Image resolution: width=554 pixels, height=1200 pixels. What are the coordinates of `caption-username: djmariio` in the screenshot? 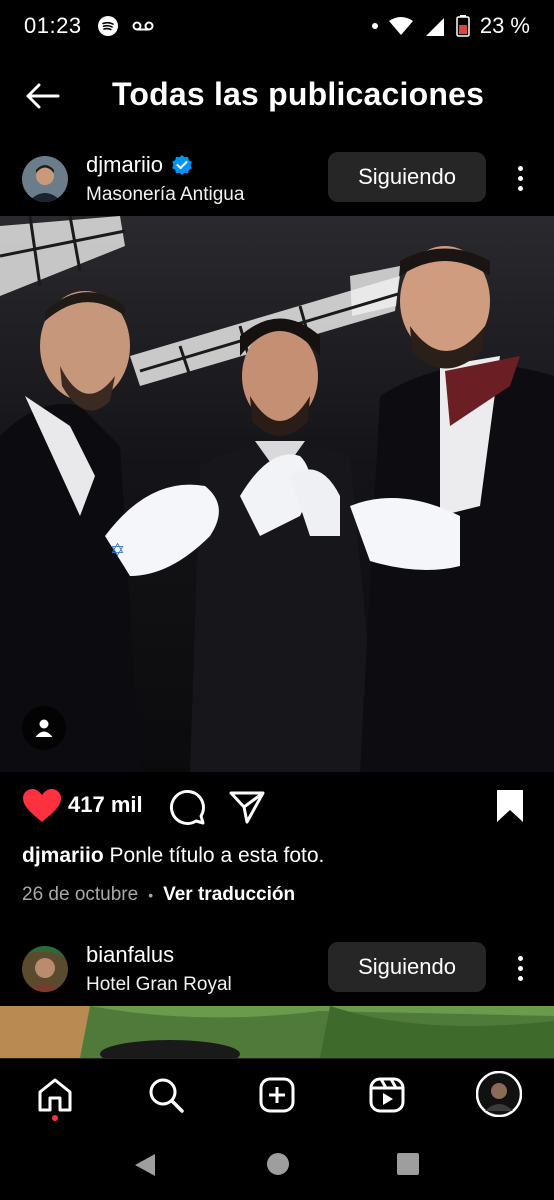 It's located at (63, 855).